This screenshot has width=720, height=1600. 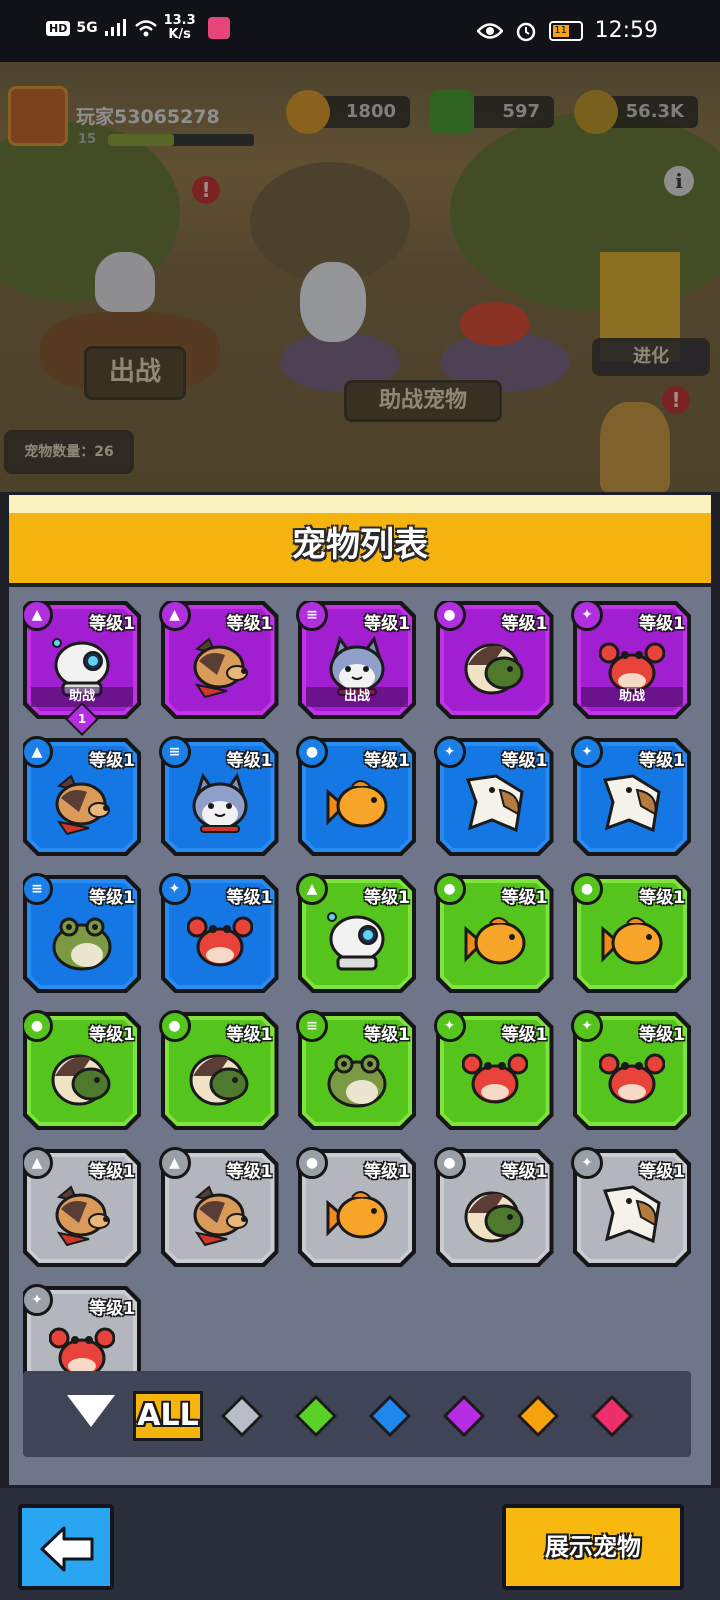 I want to click on net-speed-unit: K/s, so click(x=179, y=34).